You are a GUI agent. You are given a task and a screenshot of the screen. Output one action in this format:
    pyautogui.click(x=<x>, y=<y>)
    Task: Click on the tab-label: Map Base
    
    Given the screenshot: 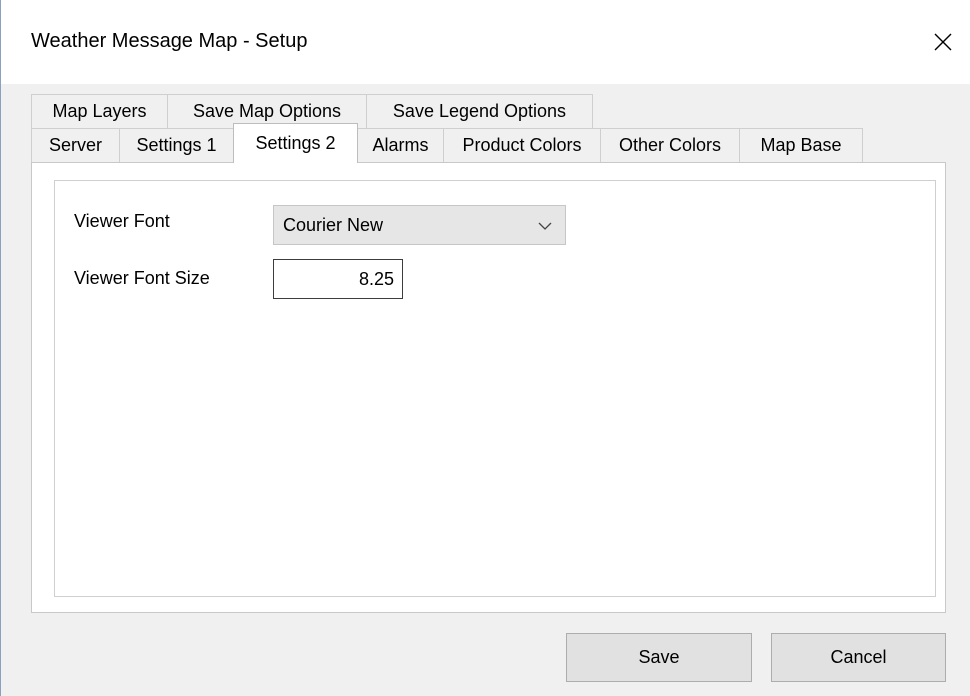 What is the action you would take?
    pyautogui.click(x=801, y=145)
    